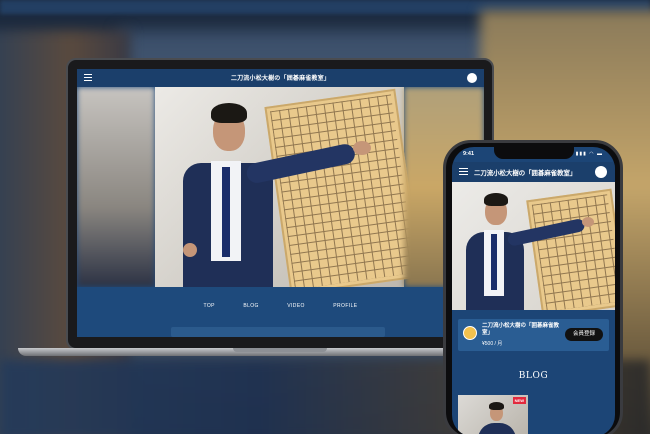 This screenshot has height=434, width=650. I want to click on phone-notch, so click(534, 153).